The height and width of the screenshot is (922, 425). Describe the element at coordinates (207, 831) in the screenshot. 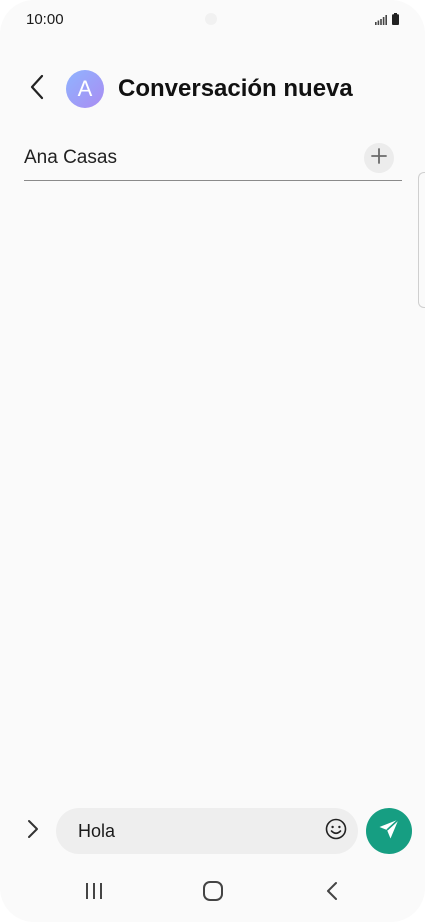

I see `message-input: Hola` at that location.